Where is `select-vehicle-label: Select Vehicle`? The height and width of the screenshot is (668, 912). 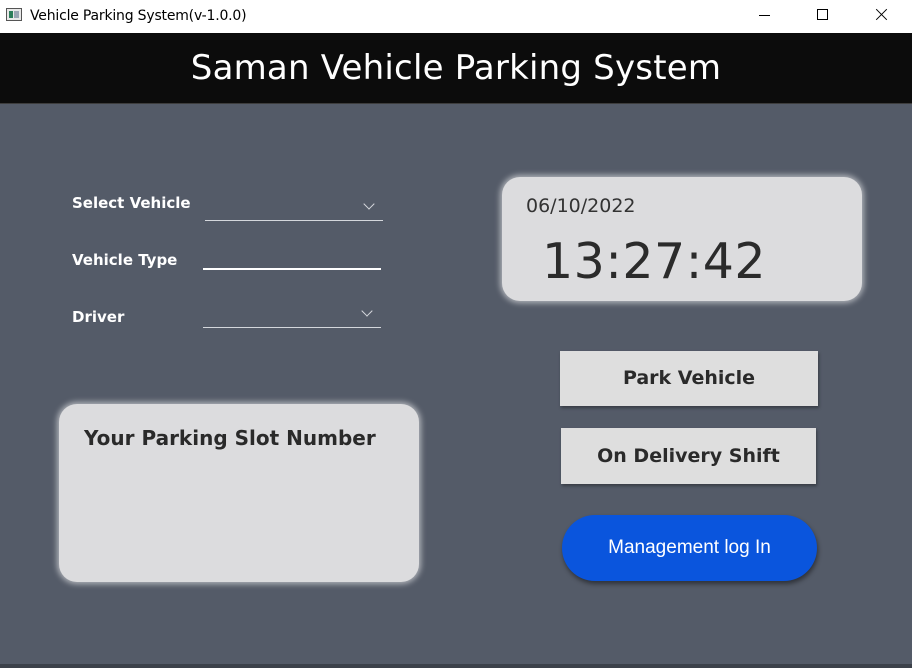 select-vehicle-label: Select Vehicle is located at coordinates (131, 203).